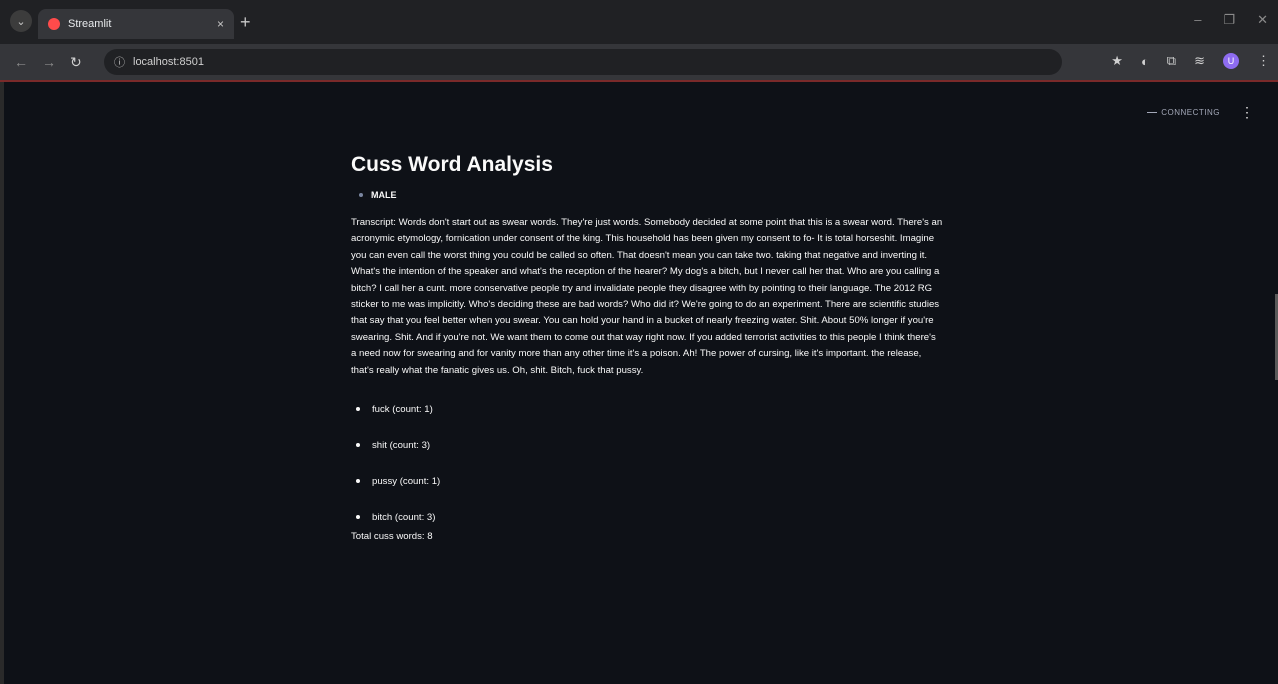  I want to click on browser-toolbar: ← → ↻ ⓘ localhost:8501 ★ ◐ ⧉ ≋ U ⋮, so click(639, 63).